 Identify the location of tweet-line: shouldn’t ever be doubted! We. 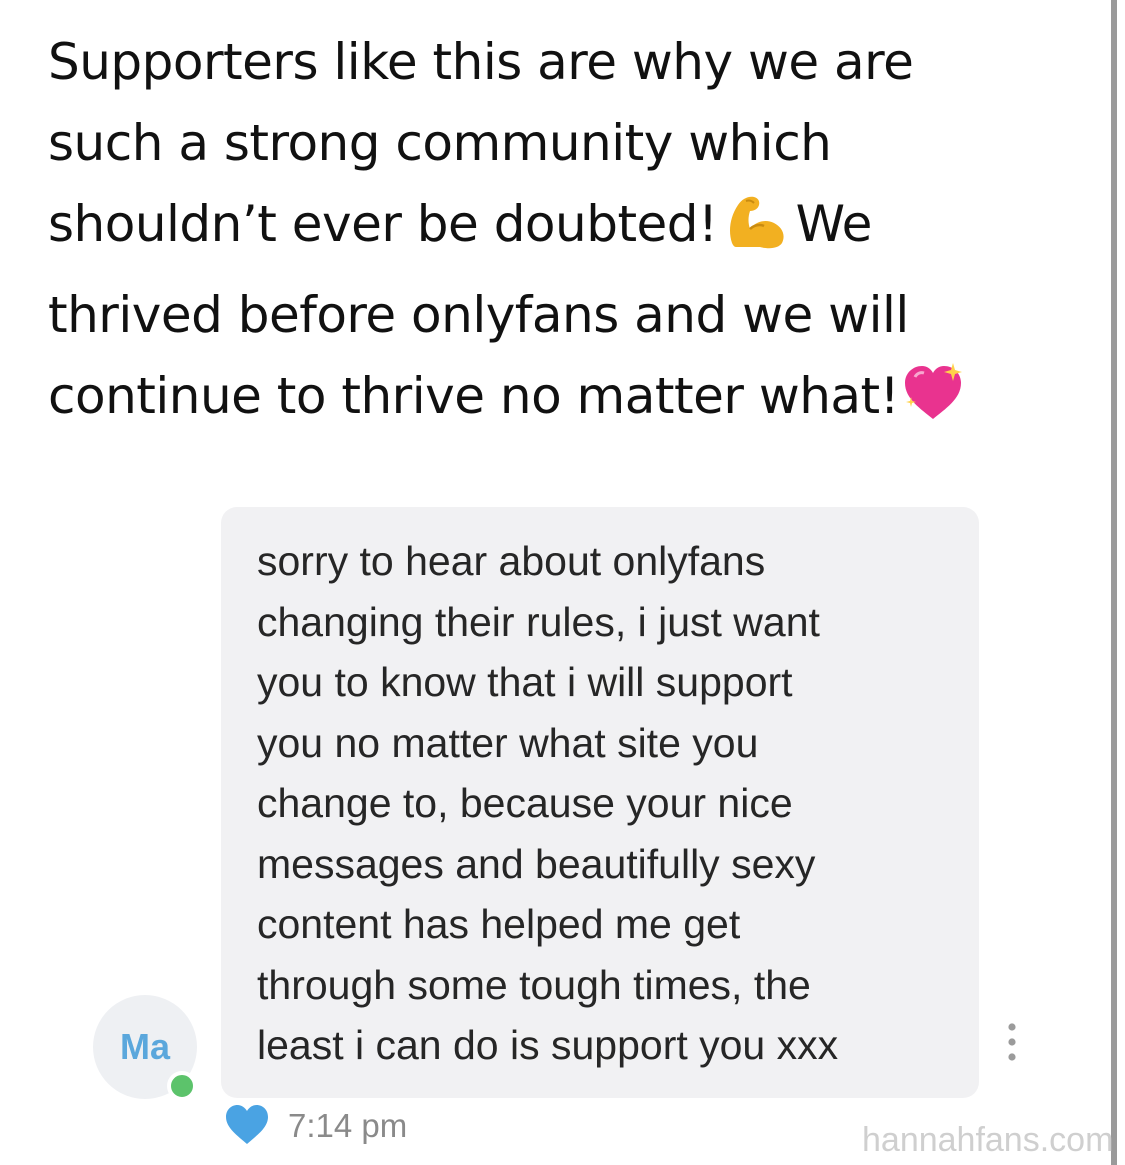
(548, 229).